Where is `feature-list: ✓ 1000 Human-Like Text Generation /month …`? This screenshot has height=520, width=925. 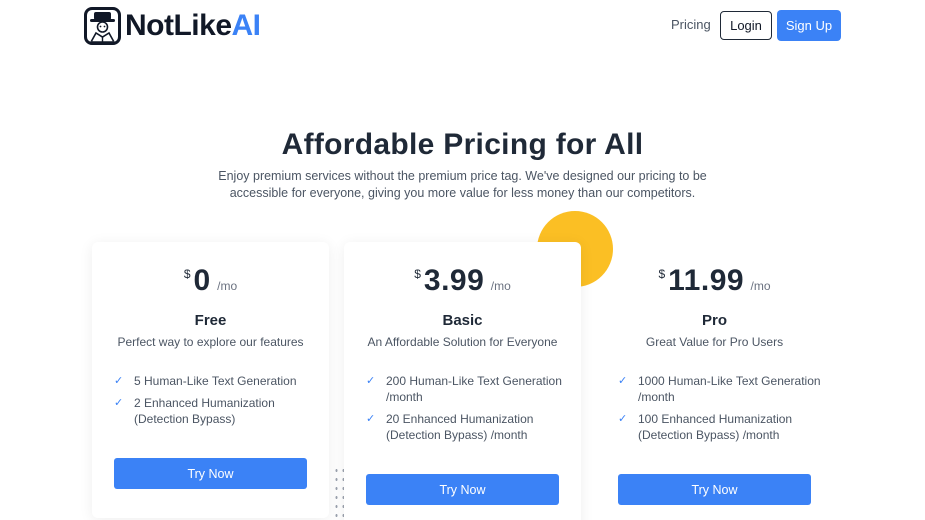 feature-list: ✓ 1000 Human-Like Text Generation /month … is located at coordinates (720, 411).